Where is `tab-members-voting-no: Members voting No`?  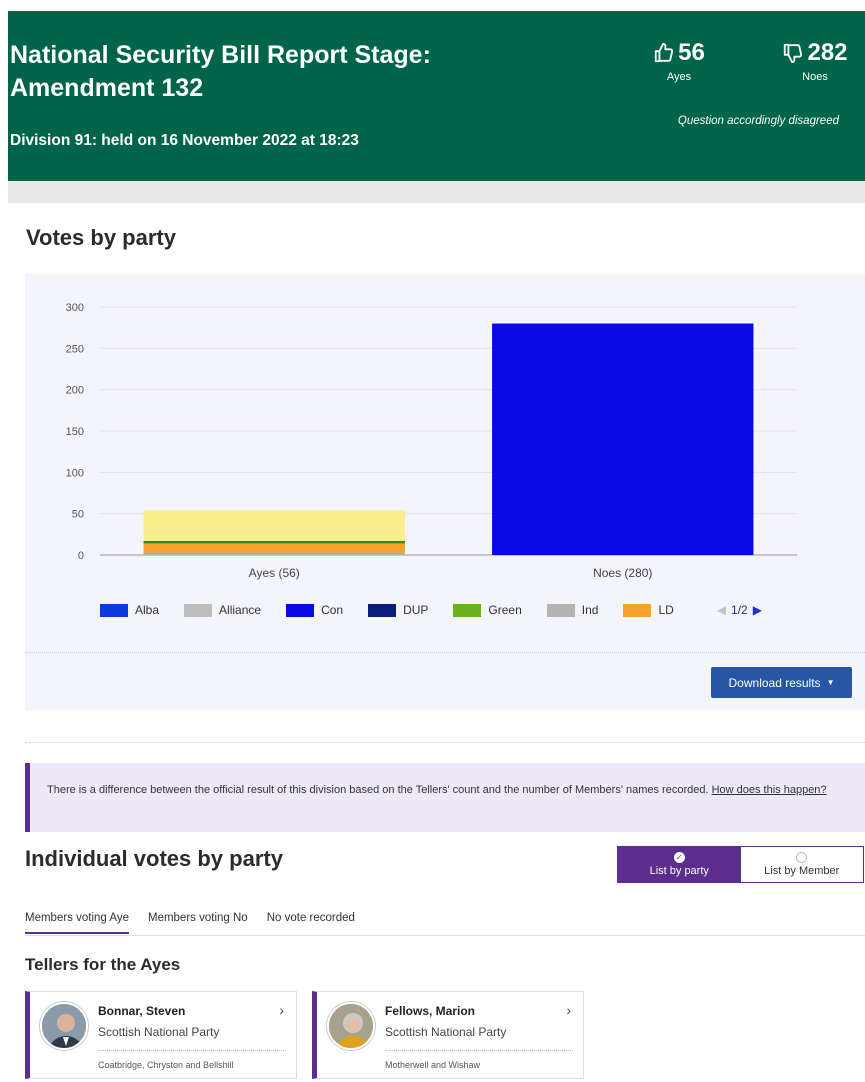 tab-members-voting-no: Members voting No is located at coordinates (198, 923).